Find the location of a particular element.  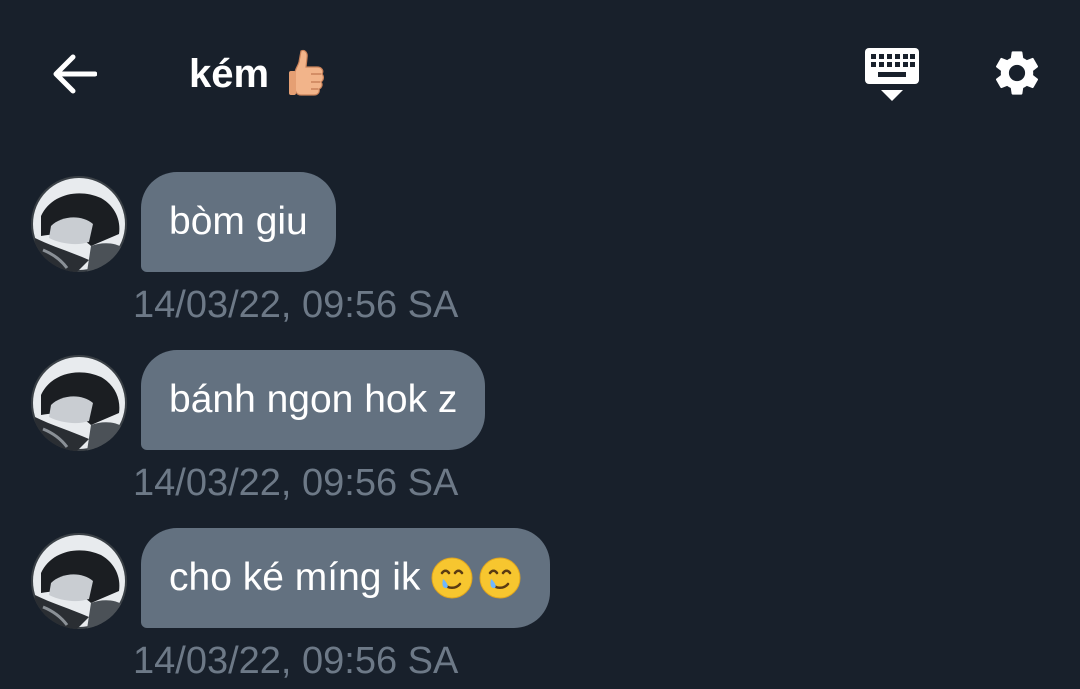

message-bubble: bánh ngon hok z is located at coordinates (313, 400).